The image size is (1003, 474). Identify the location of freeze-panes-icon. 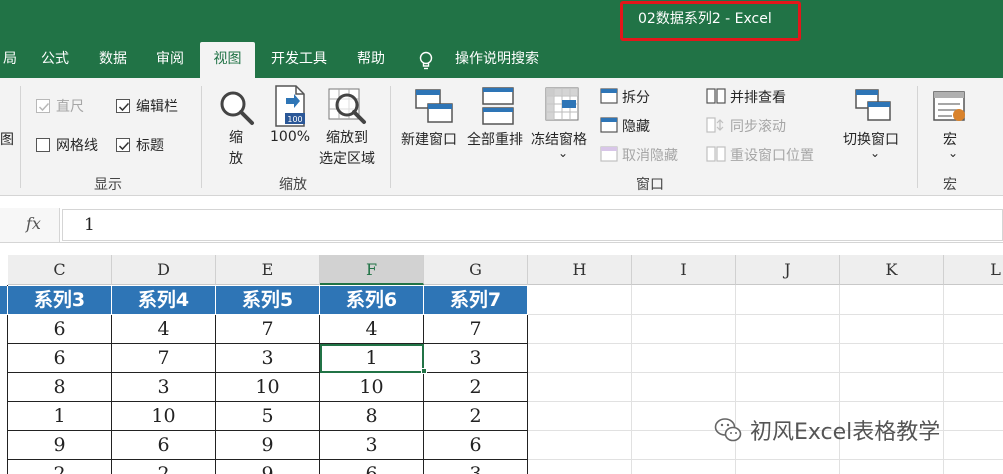
(562, 104).